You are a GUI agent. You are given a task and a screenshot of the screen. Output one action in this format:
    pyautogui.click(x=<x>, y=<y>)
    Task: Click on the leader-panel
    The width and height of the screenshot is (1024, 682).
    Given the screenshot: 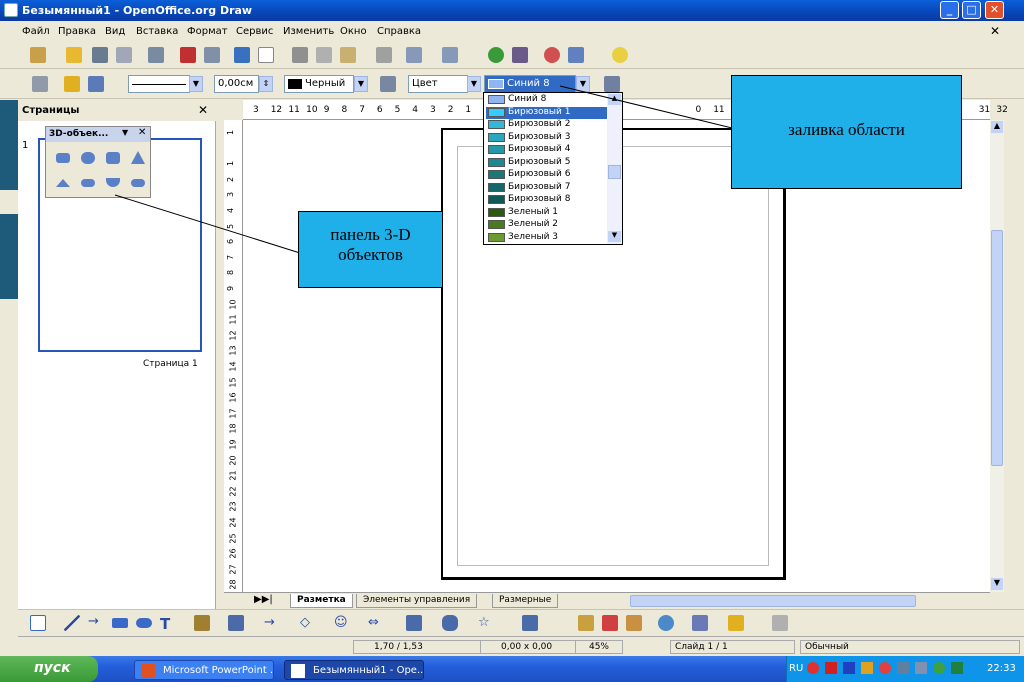 What is the action you would take?
    pyautogui.click(x=207, y=224)
    